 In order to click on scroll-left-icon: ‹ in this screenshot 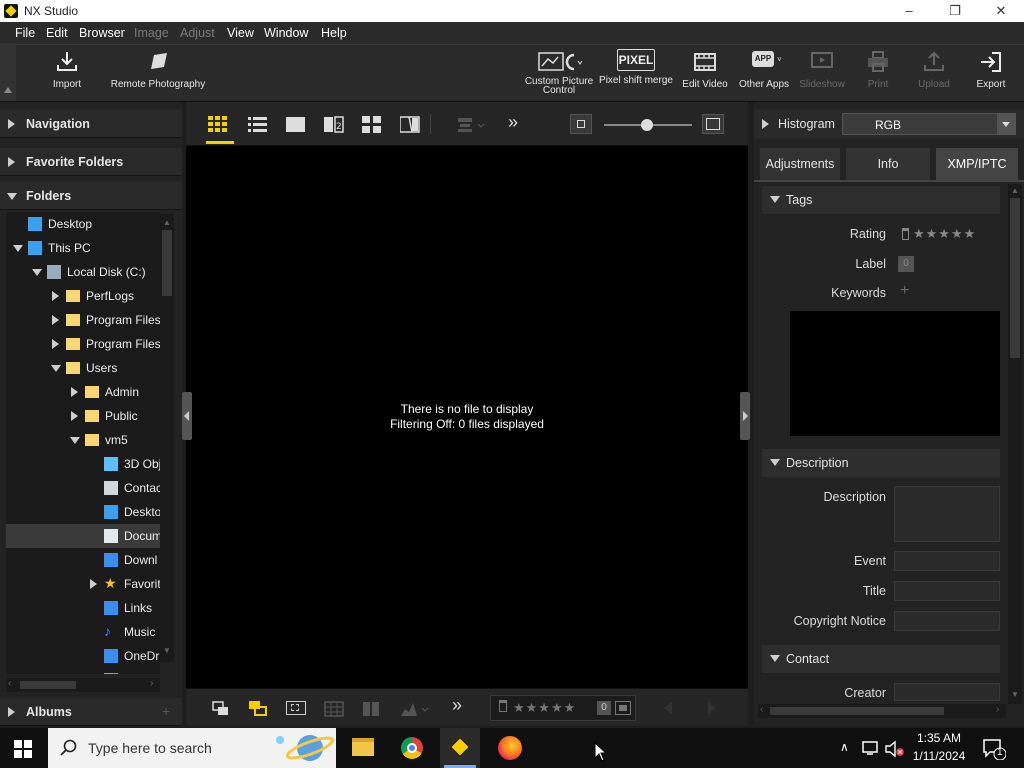, I will do `click(761, 709)`.